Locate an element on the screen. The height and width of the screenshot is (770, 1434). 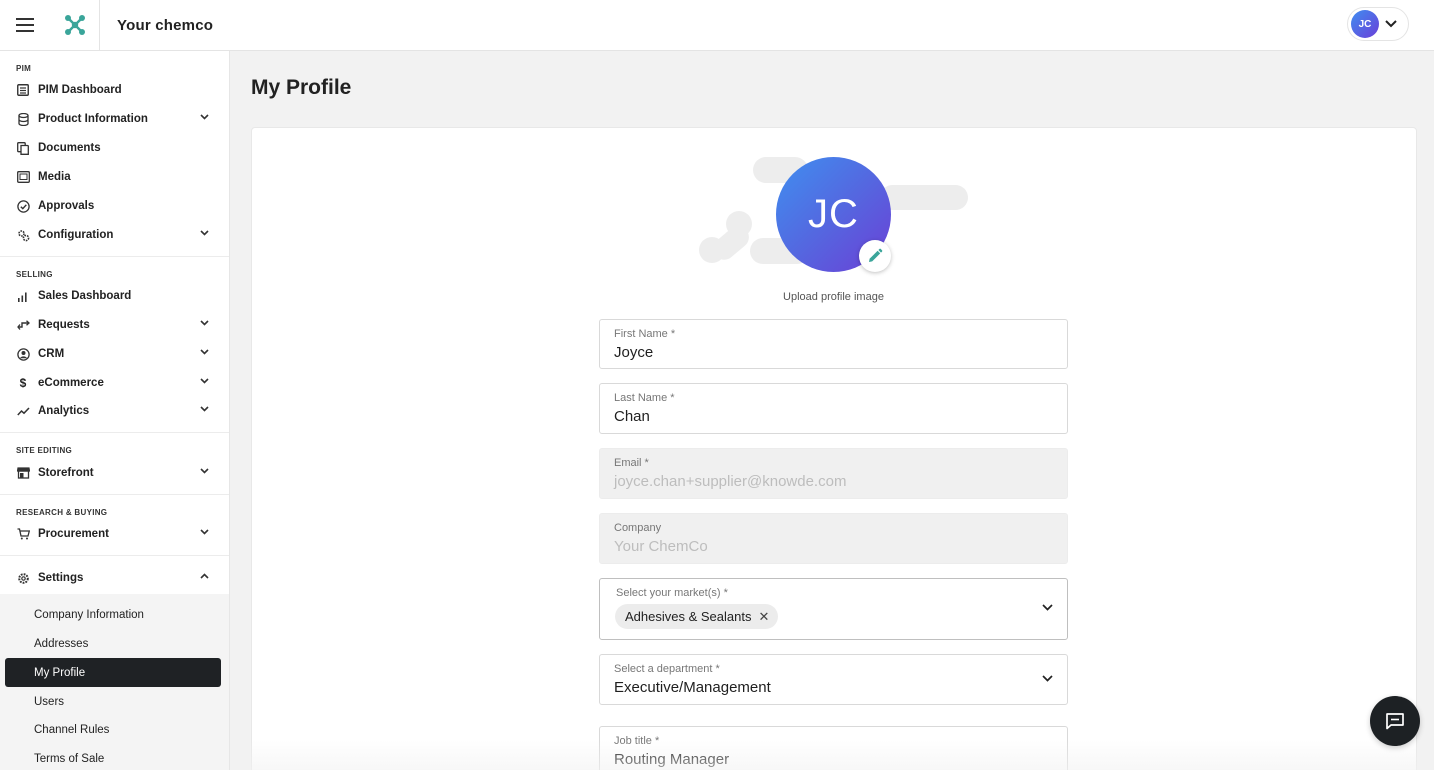
sidebar-item-configuration: Configuration is located at coordinates (114, 235).